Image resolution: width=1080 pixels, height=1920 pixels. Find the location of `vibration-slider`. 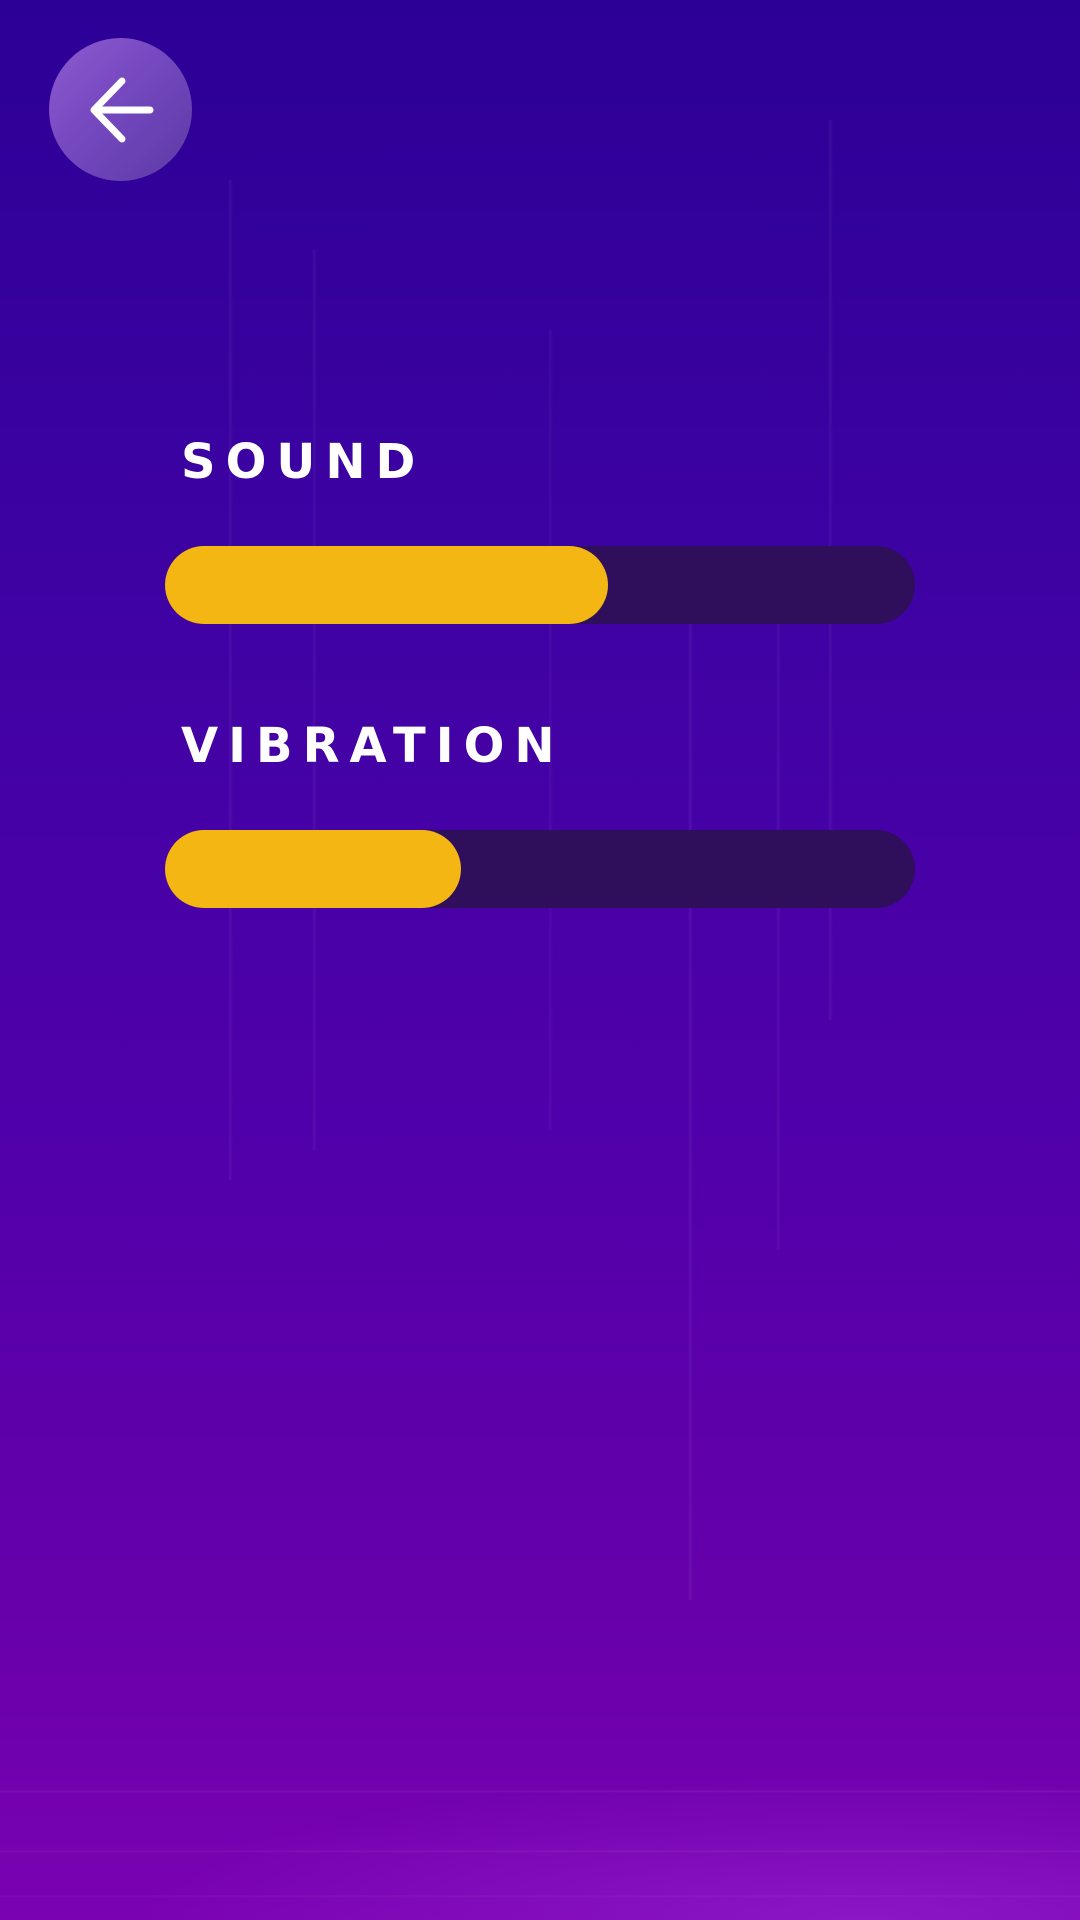

vibration-slider is located at coordinates (540, 869).